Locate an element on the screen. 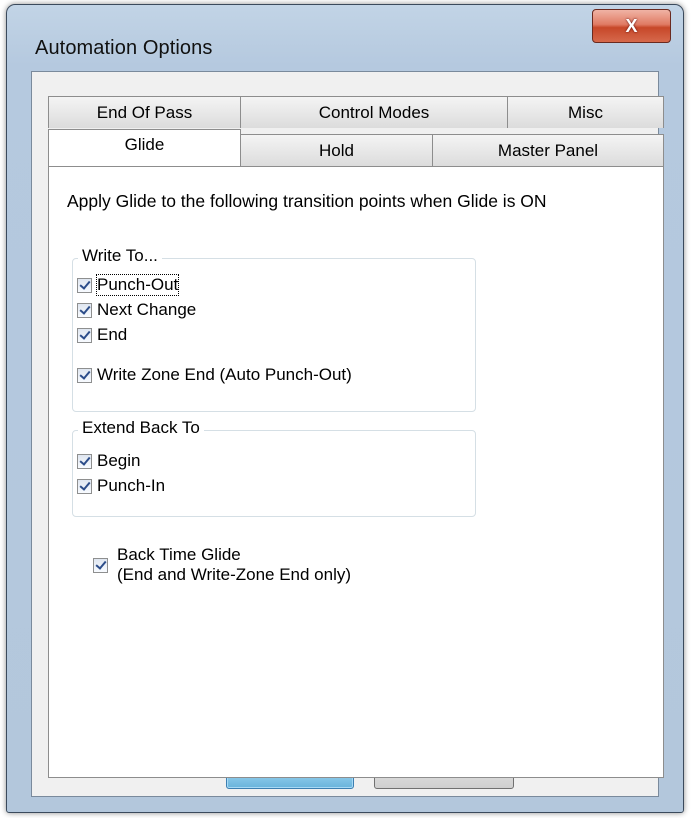  tab-control-modes: Control Modes is located at coordinates (374, 112).